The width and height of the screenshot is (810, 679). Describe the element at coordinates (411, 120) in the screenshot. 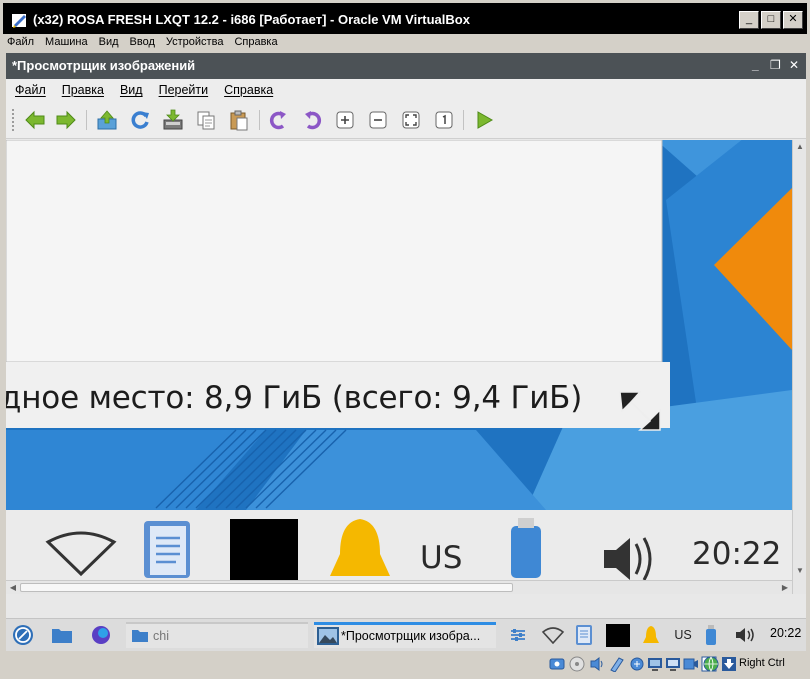

I see `zoom-fit-icon` at that location.